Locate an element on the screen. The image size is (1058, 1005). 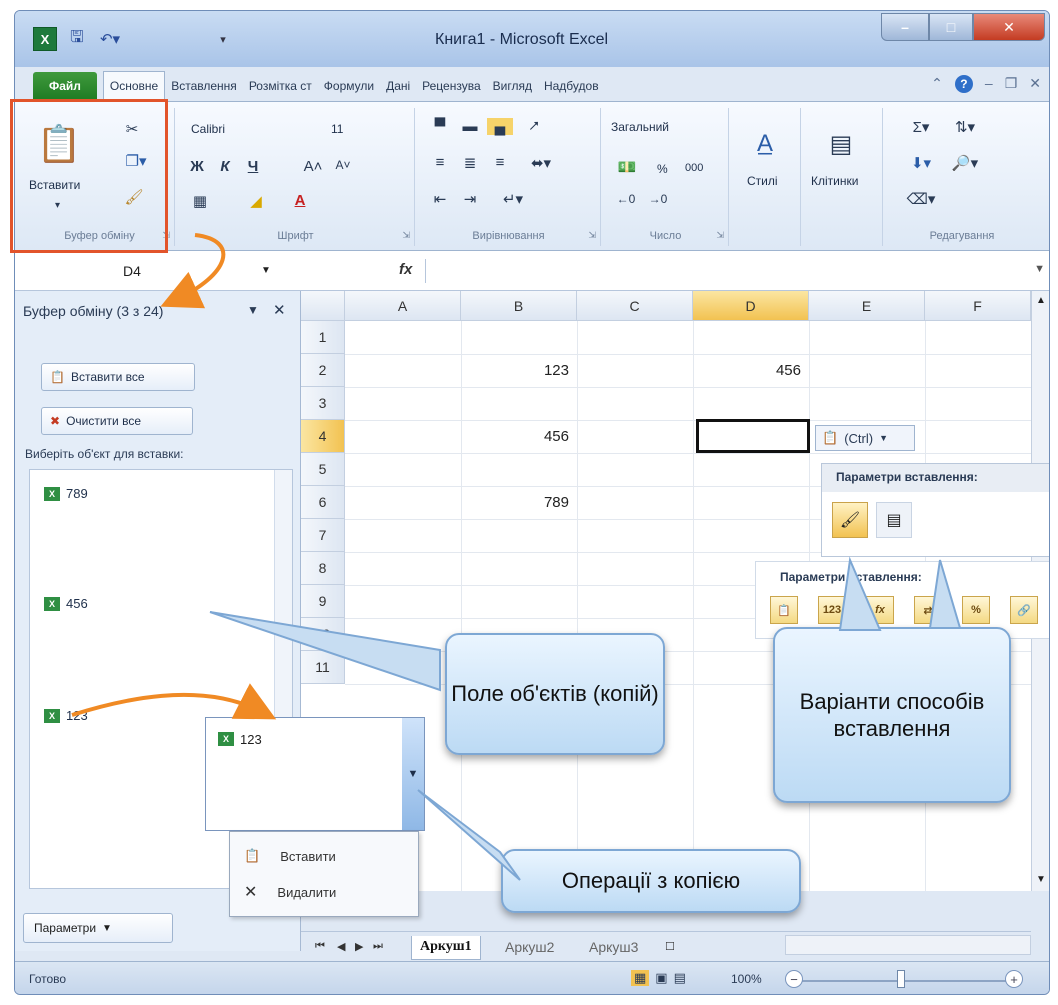
styles-button-label: Стилі is located at coordinates (762, 181).